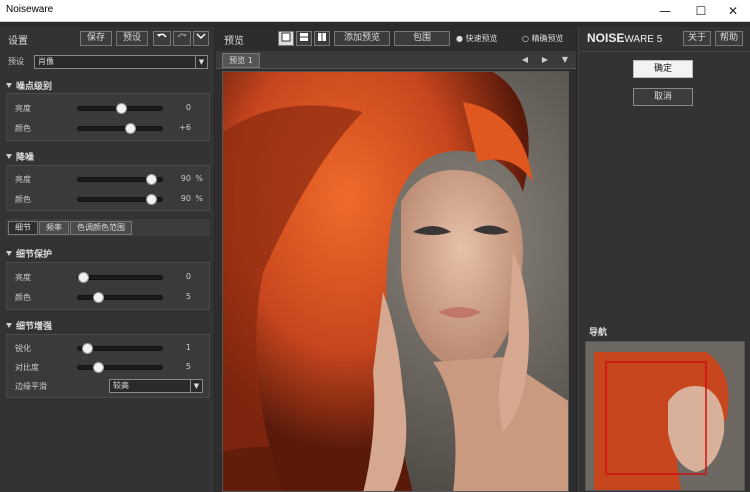 The width and height of the screenshot is (750, 492). Describe the element at coordinates (188, 347) in the screenshot. I see `slider-value: 1` at that location.